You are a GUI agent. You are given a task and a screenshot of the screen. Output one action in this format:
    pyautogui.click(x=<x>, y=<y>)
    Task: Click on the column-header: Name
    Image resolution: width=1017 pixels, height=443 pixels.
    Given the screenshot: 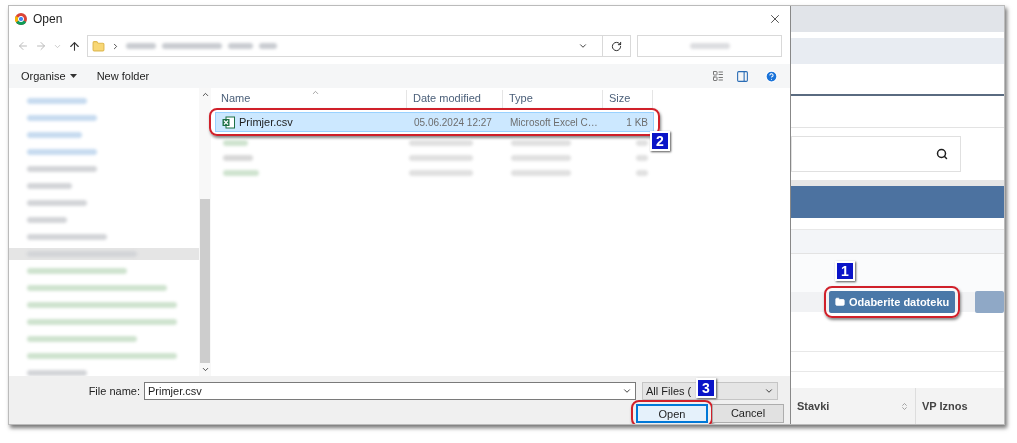 What is the action you would take?
    pyautogui.click(x=311, y=99)
    